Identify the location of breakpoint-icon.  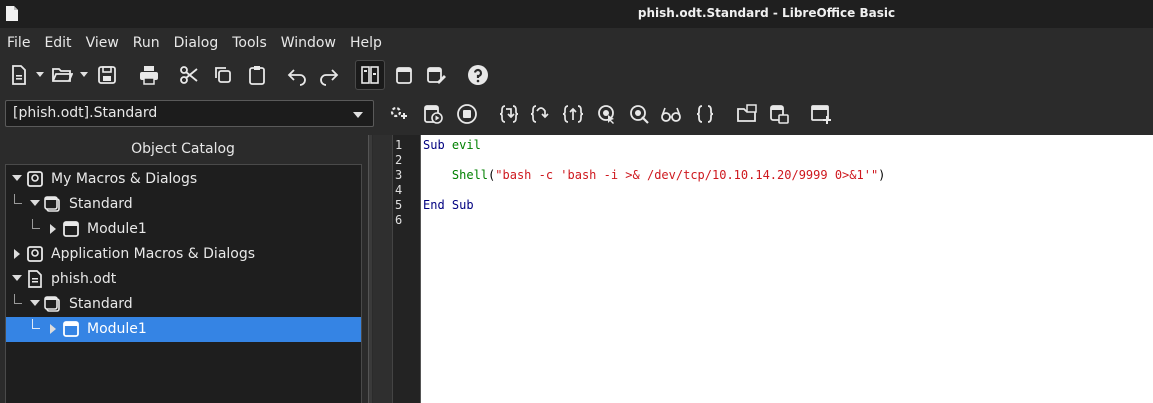
(606, 114).